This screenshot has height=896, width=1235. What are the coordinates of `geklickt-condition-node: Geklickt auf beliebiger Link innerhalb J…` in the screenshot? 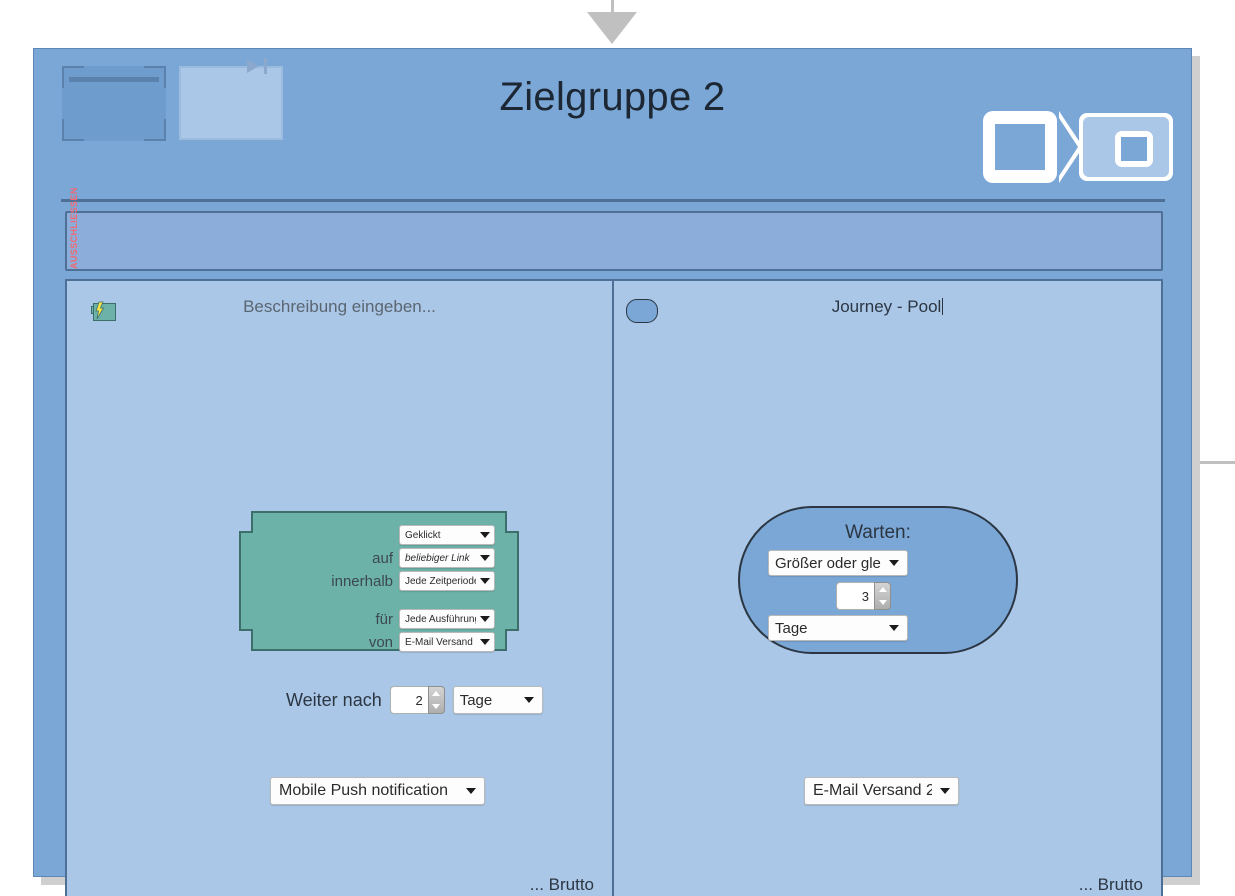 It's located at (379, 581).